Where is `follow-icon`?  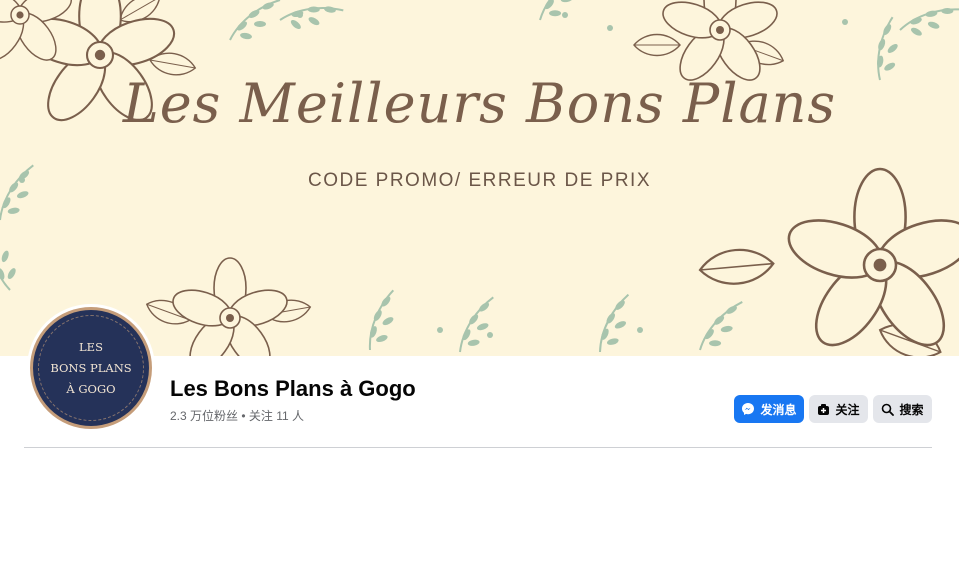
follow-icon is located at coordinates (823, 409).